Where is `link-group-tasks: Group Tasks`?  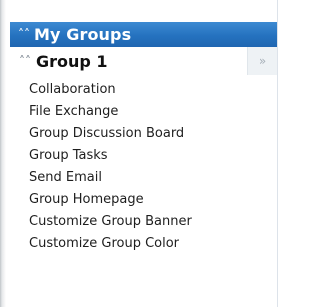
link-group-tasks: Group Tasks is located at coordinates (153, 156).